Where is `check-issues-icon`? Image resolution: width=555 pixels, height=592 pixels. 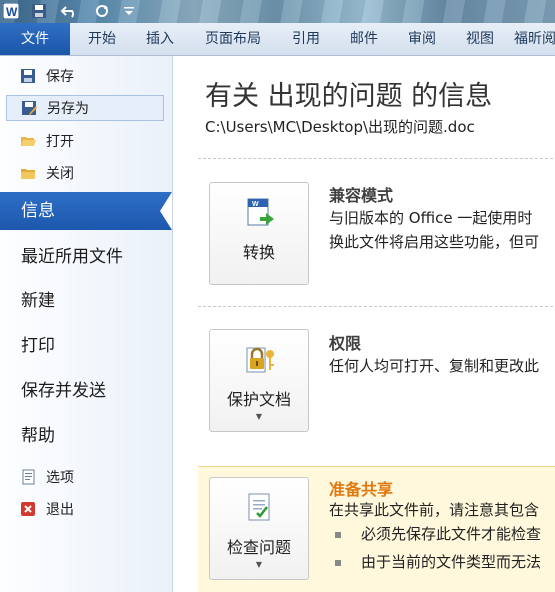 check-issues-icon is located at coordinates (260, 508).